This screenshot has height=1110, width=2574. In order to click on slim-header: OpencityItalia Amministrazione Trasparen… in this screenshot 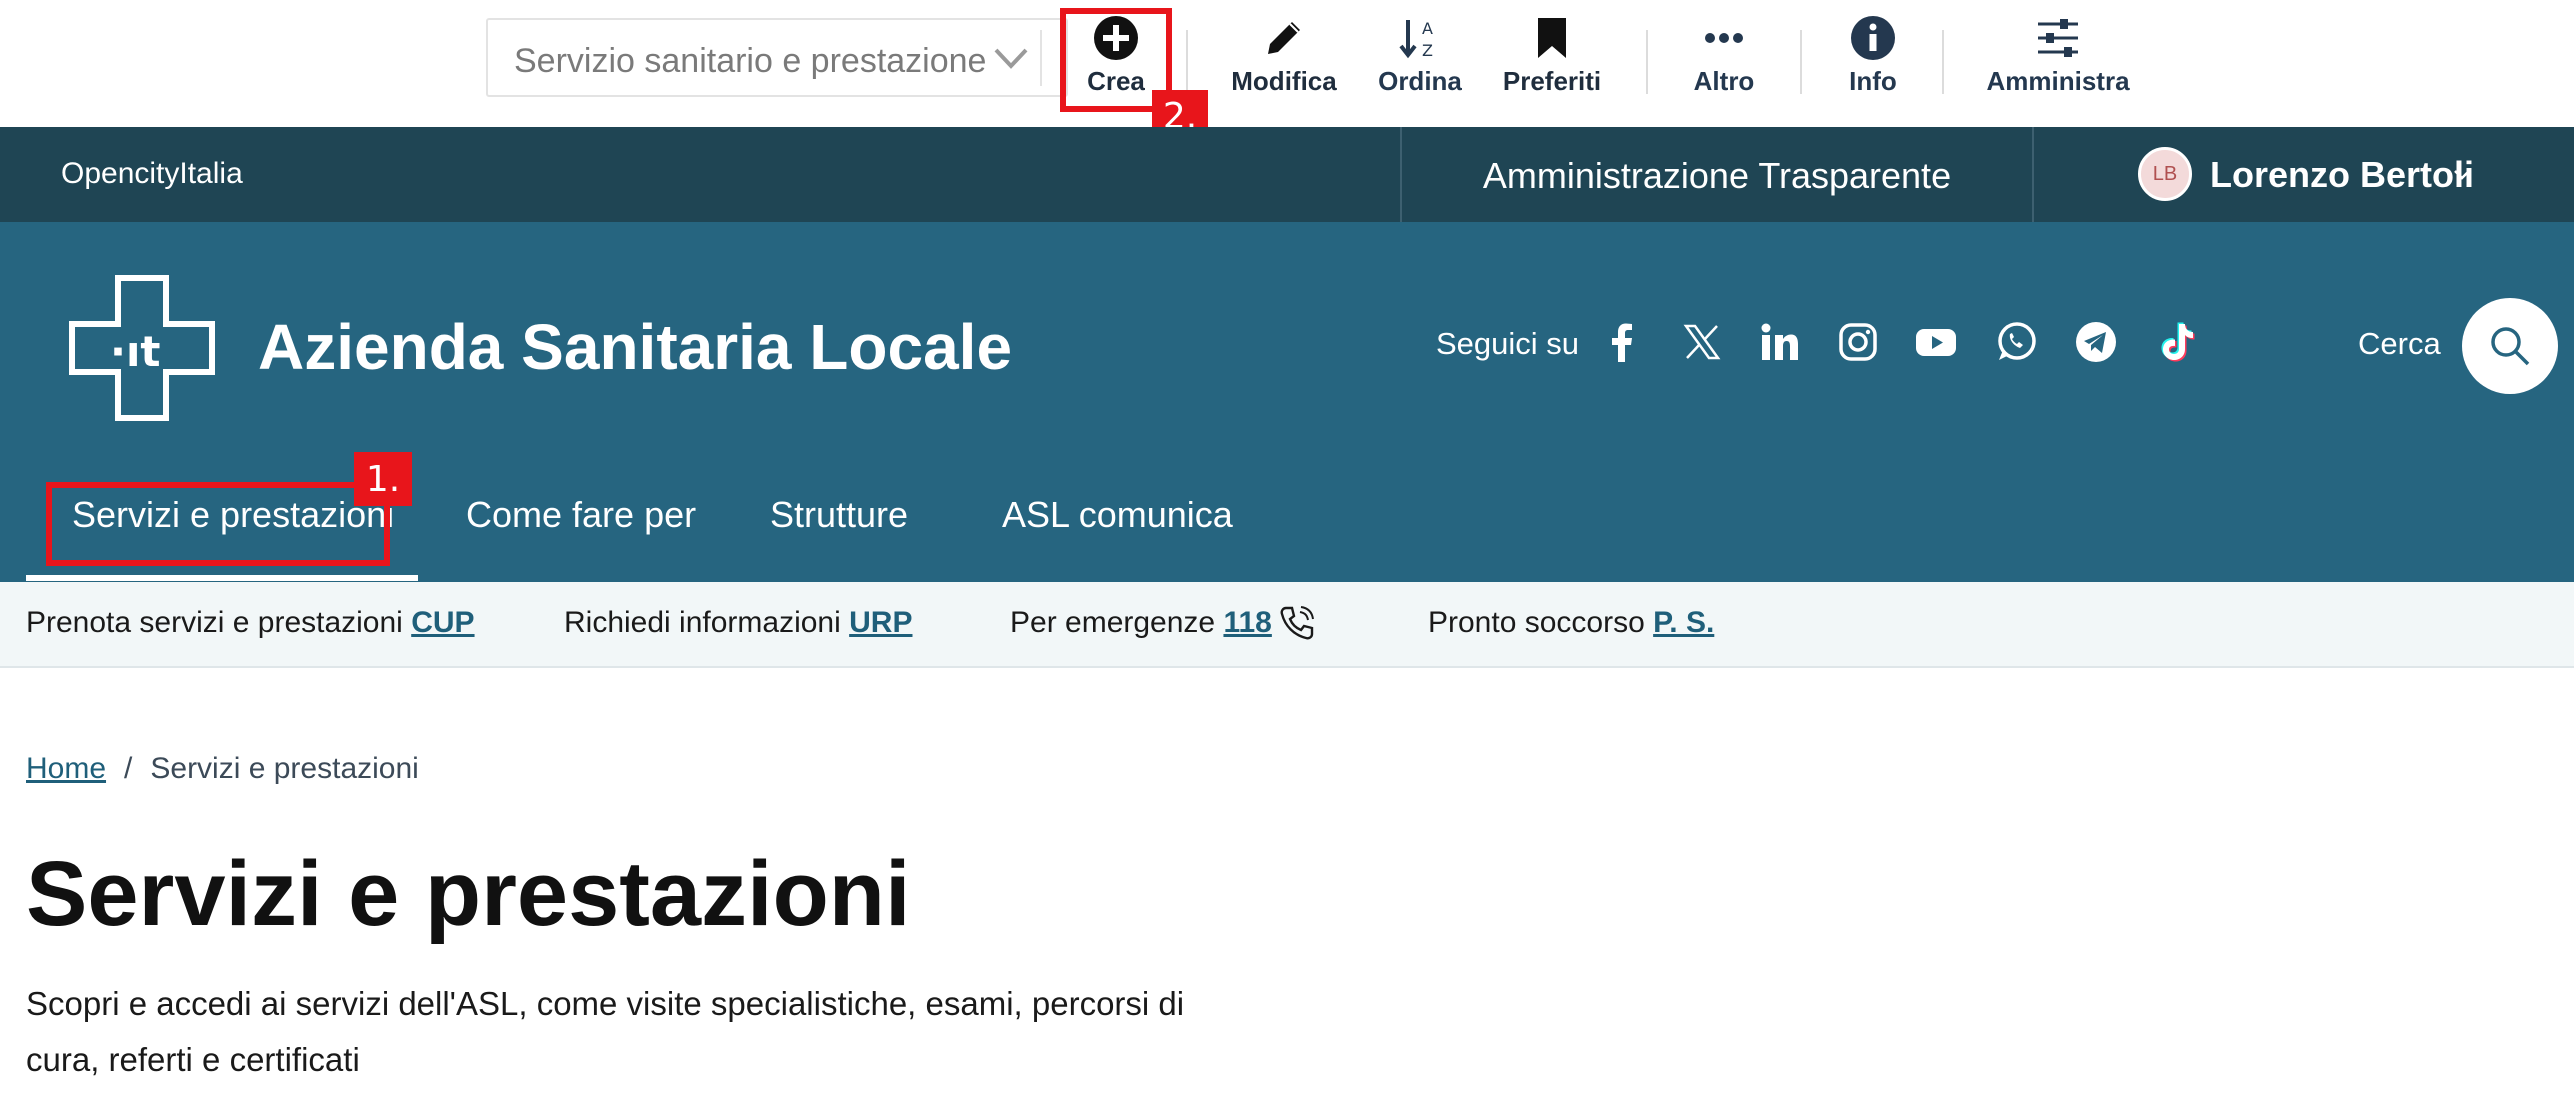, I will do `click(1287, 174)`.